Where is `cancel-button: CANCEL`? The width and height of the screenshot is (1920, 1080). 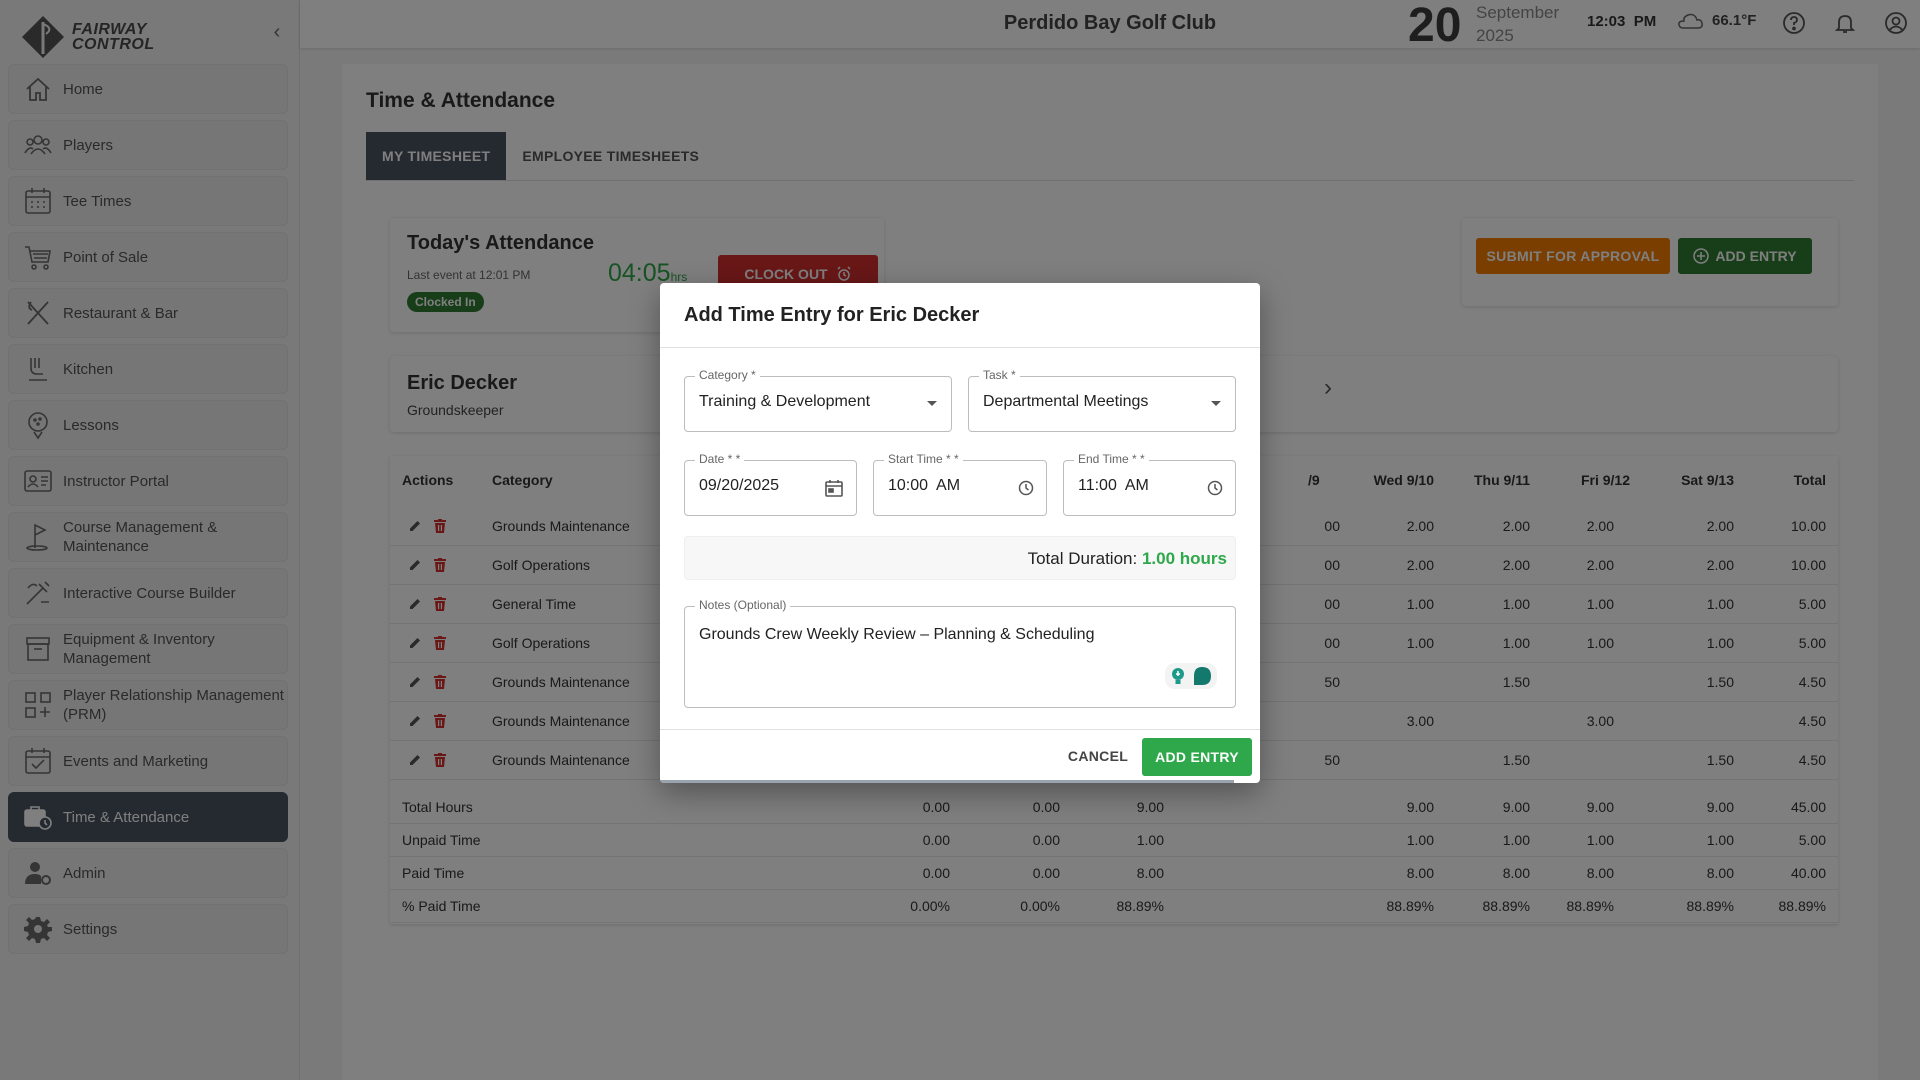 cancel-button: CANCEL is located at coordinates (1098, 756).